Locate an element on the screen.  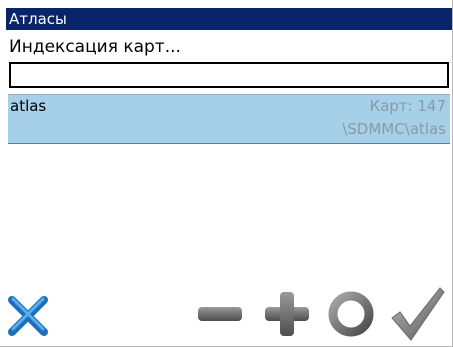
remove-button is located at coordinates (220, 312).